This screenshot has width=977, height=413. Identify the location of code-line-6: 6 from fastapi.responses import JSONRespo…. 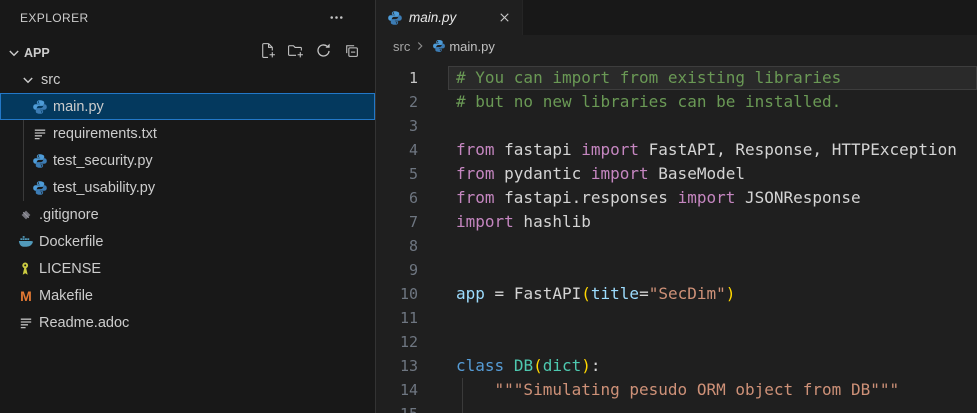
(677, 198).